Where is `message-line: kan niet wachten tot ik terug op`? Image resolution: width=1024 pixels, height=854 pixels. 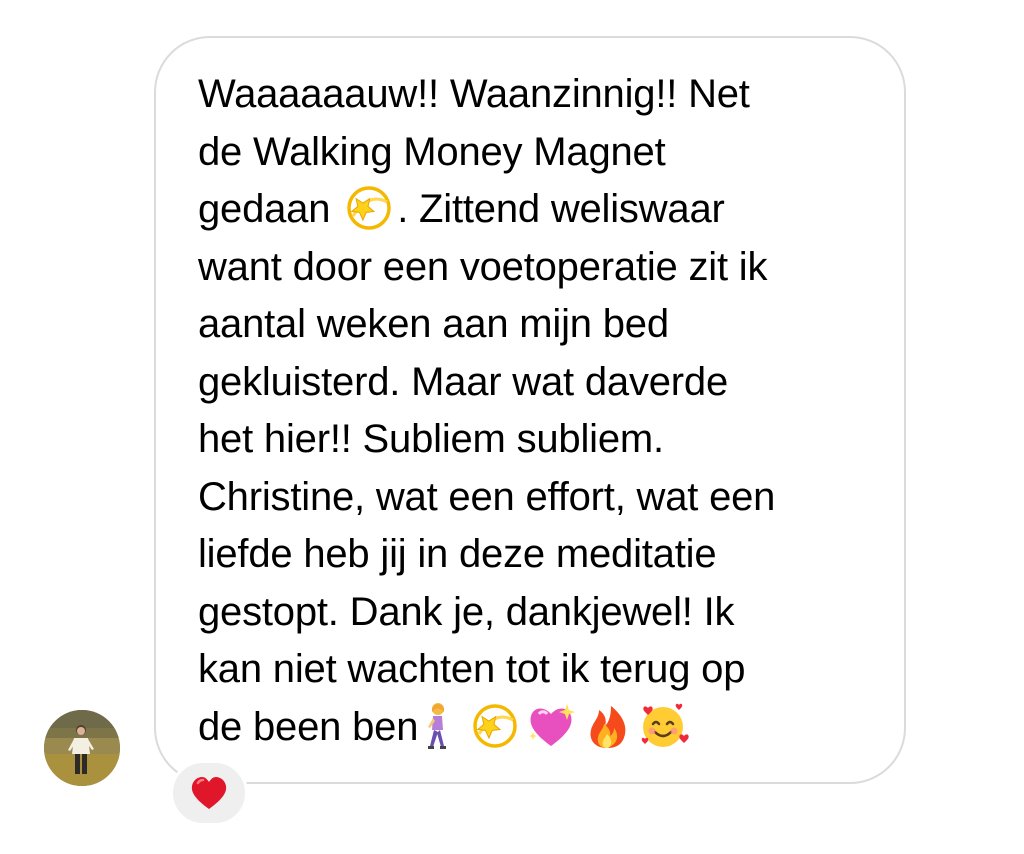 message-line: kan niet wachten tot ik terug op is located at coordinates (472, 669).